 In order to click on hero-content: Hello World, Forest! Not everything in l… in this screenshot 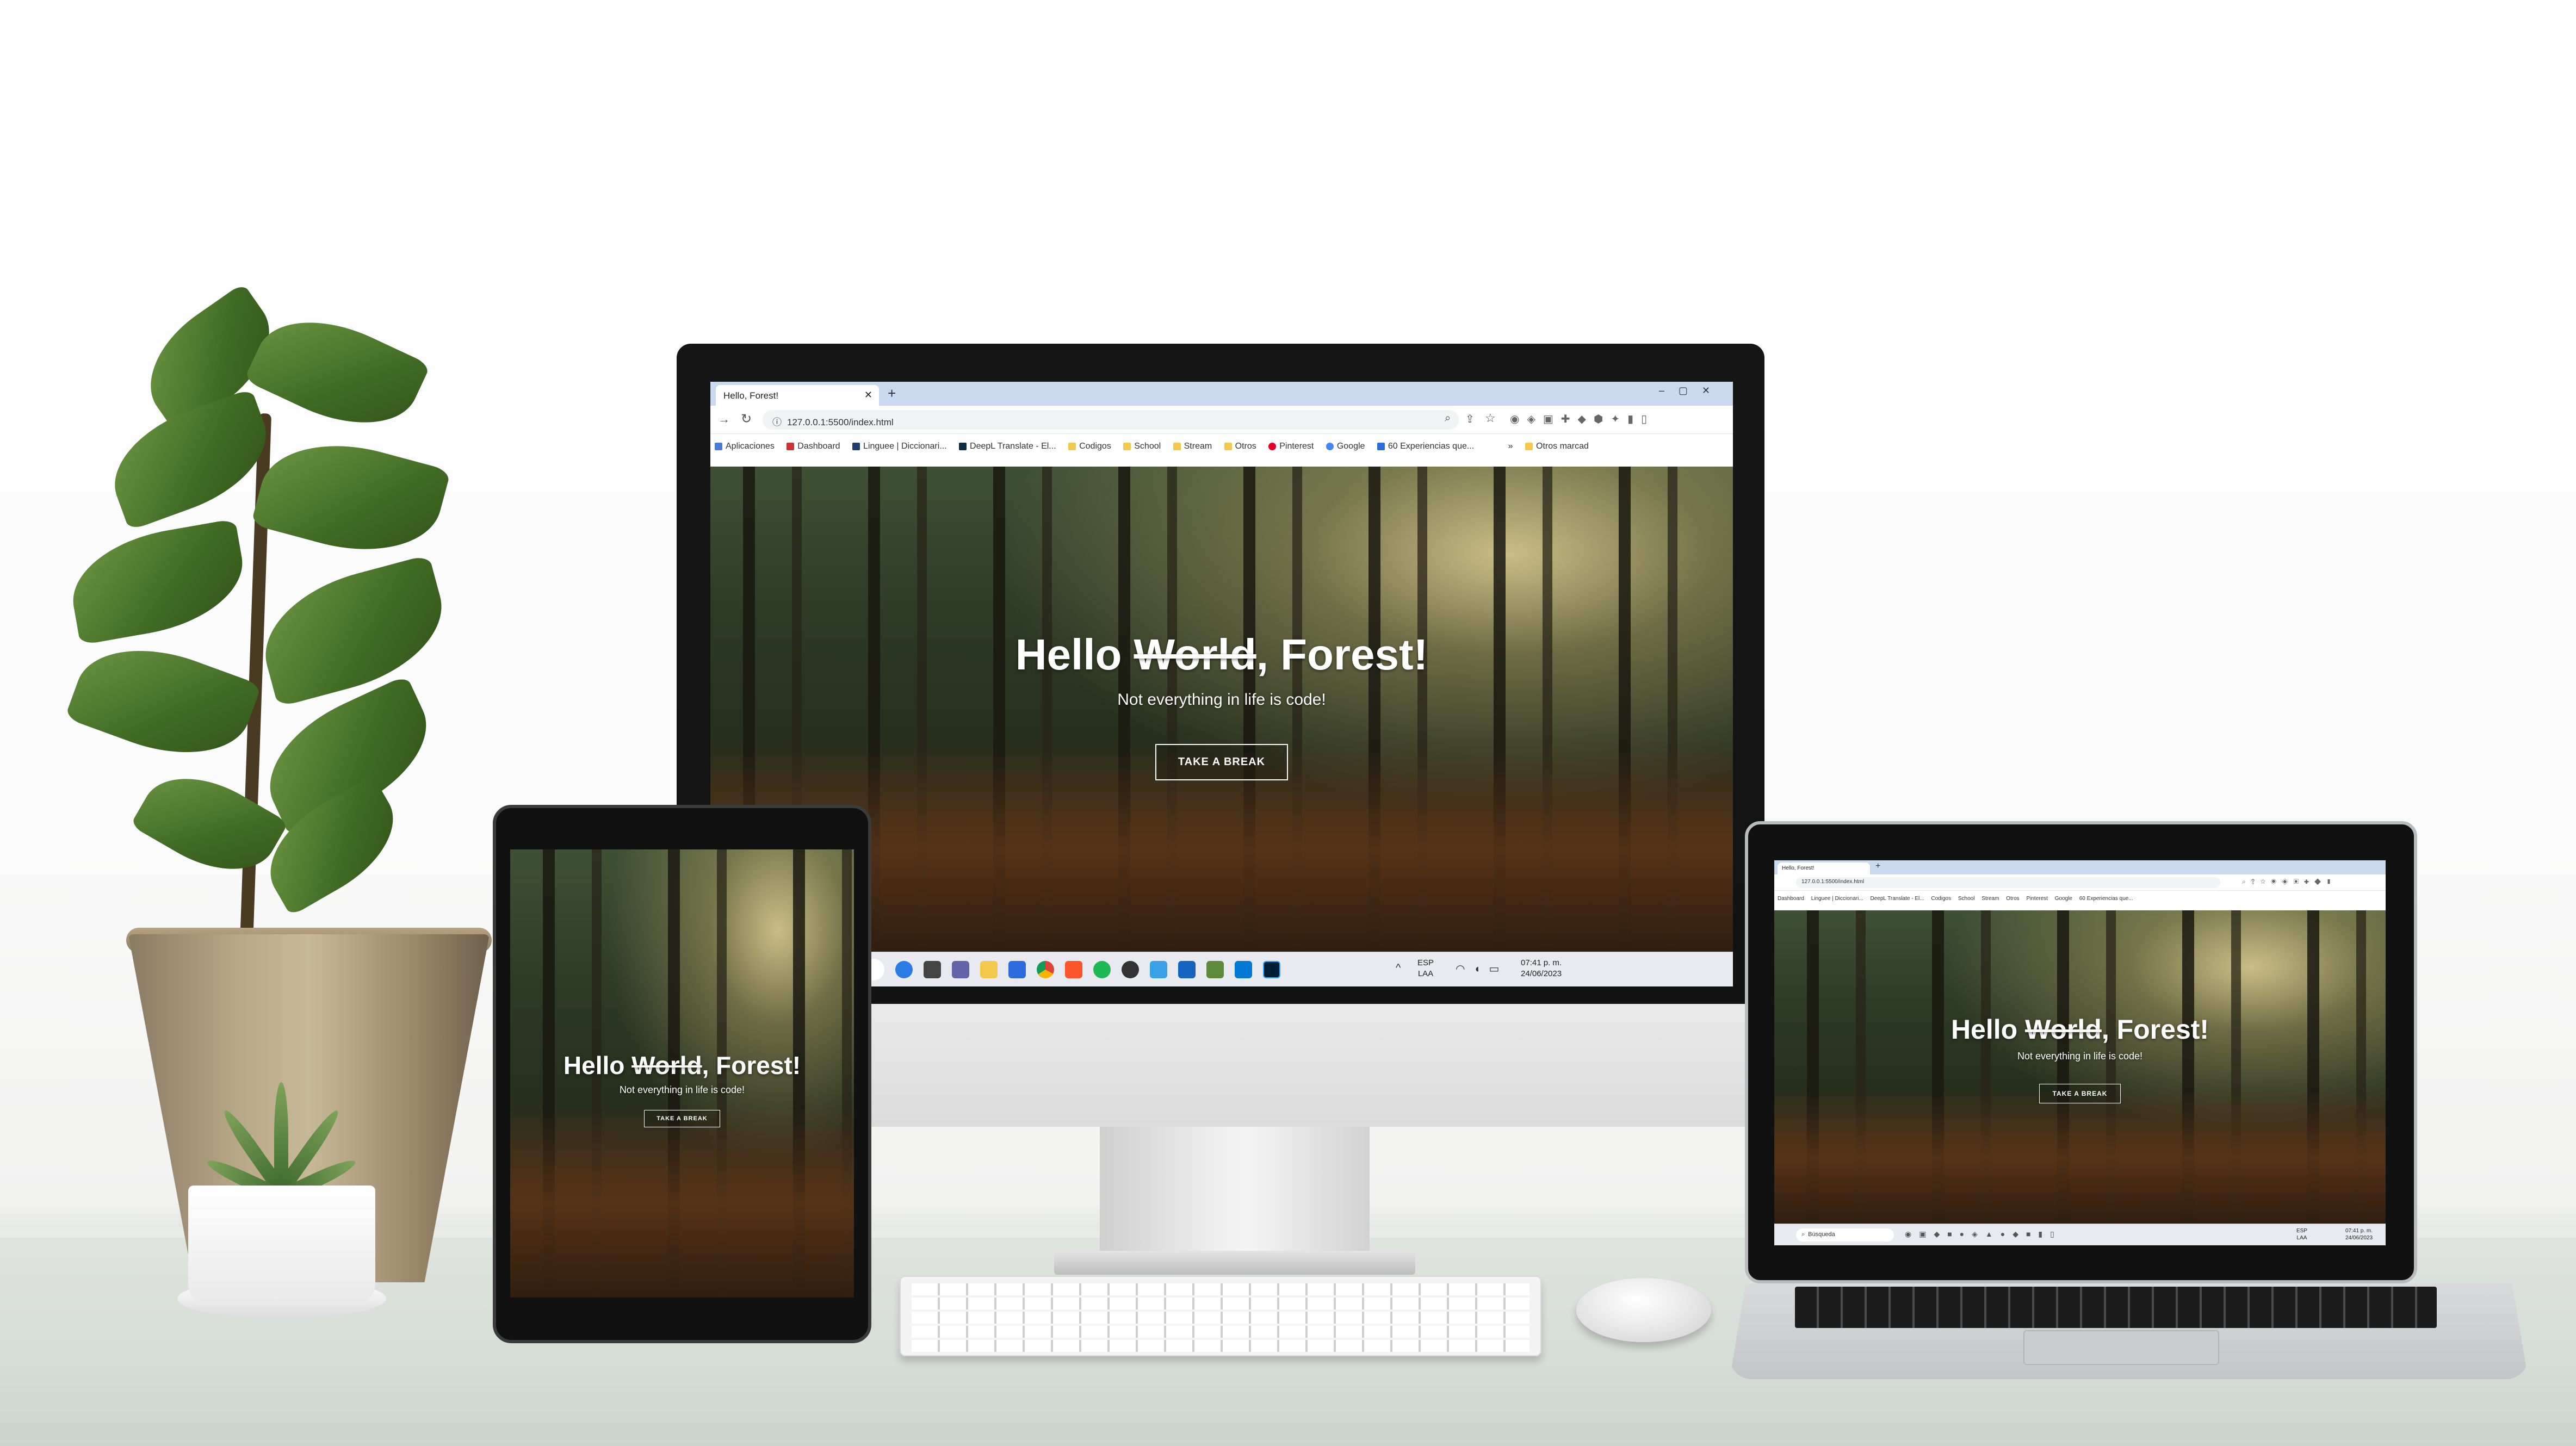, I will do `click(1221, 705)`.